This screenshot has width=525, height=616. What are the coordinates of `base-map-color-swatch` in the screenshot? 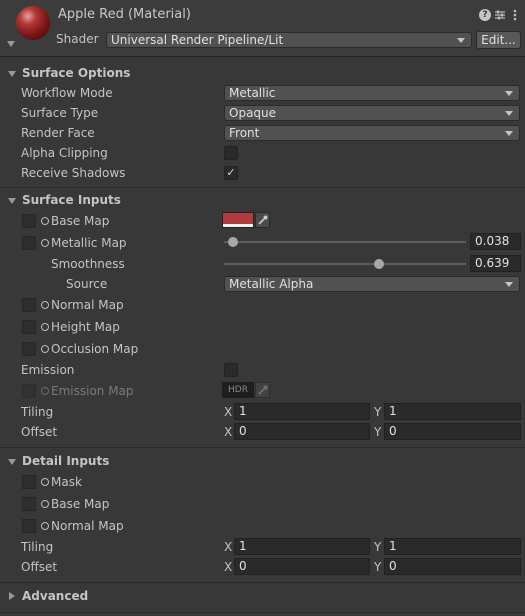 It's located at (238, 220).